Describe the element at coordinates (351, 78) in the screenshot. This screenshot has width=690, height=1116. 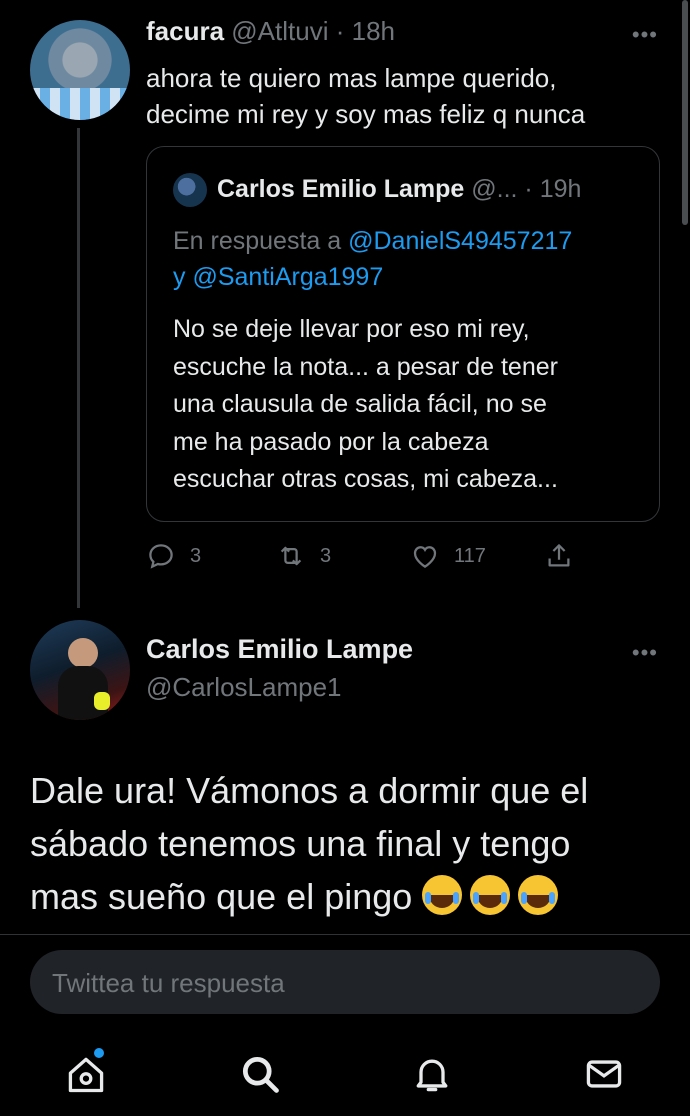
I see `tweet-text-line: ahora te quiero mas lampe querido,` at that location.